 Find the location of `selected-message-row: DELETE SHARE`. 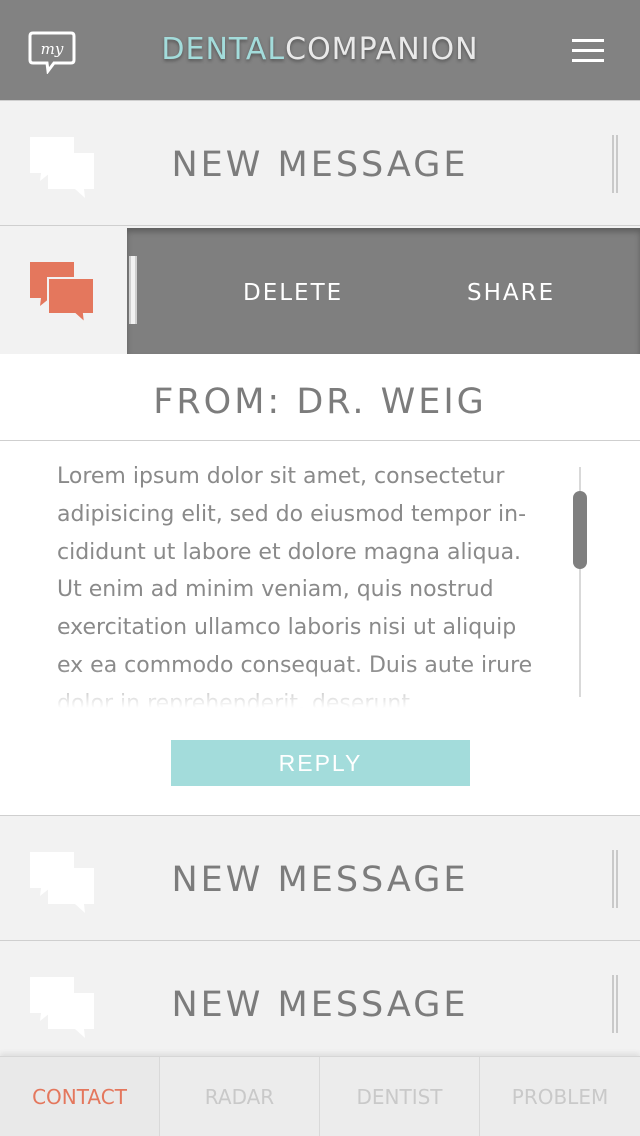

selected-message-row: DELETE SHARE is located at coordinates (320, 291).